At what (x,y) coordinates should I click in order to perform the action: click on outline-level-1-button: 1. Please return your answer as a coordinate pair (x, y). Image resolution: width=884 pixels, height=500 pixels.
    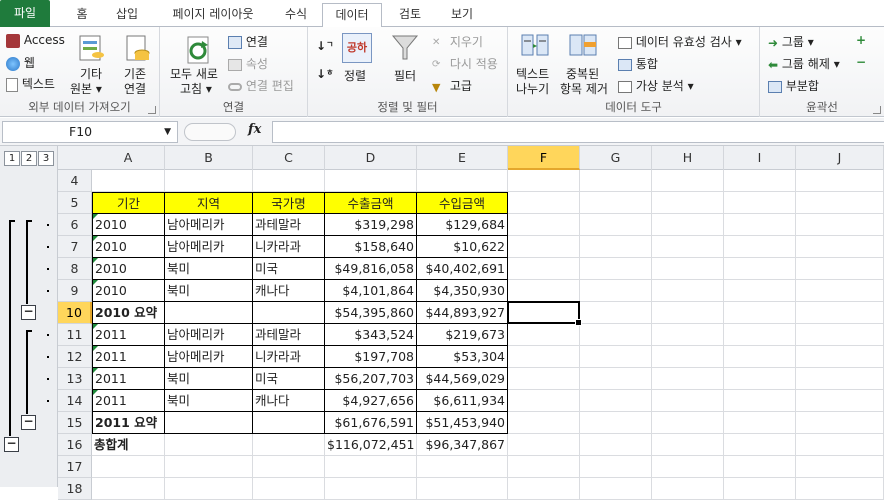
    Looking at the image, I should click on (12, 158).